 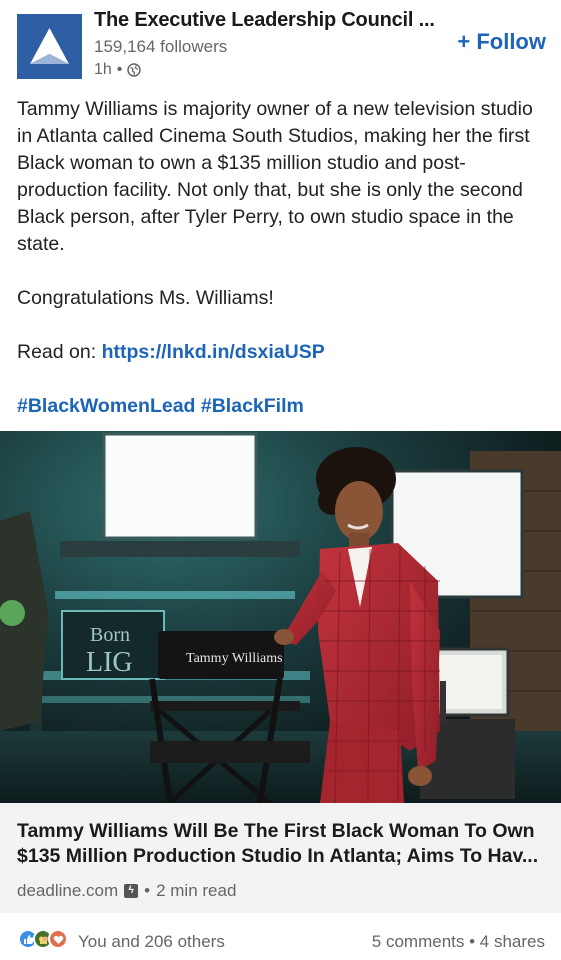 I want to click on article-meta: deadline.com ϟ • 2 min read, so click(x=126, y=891).